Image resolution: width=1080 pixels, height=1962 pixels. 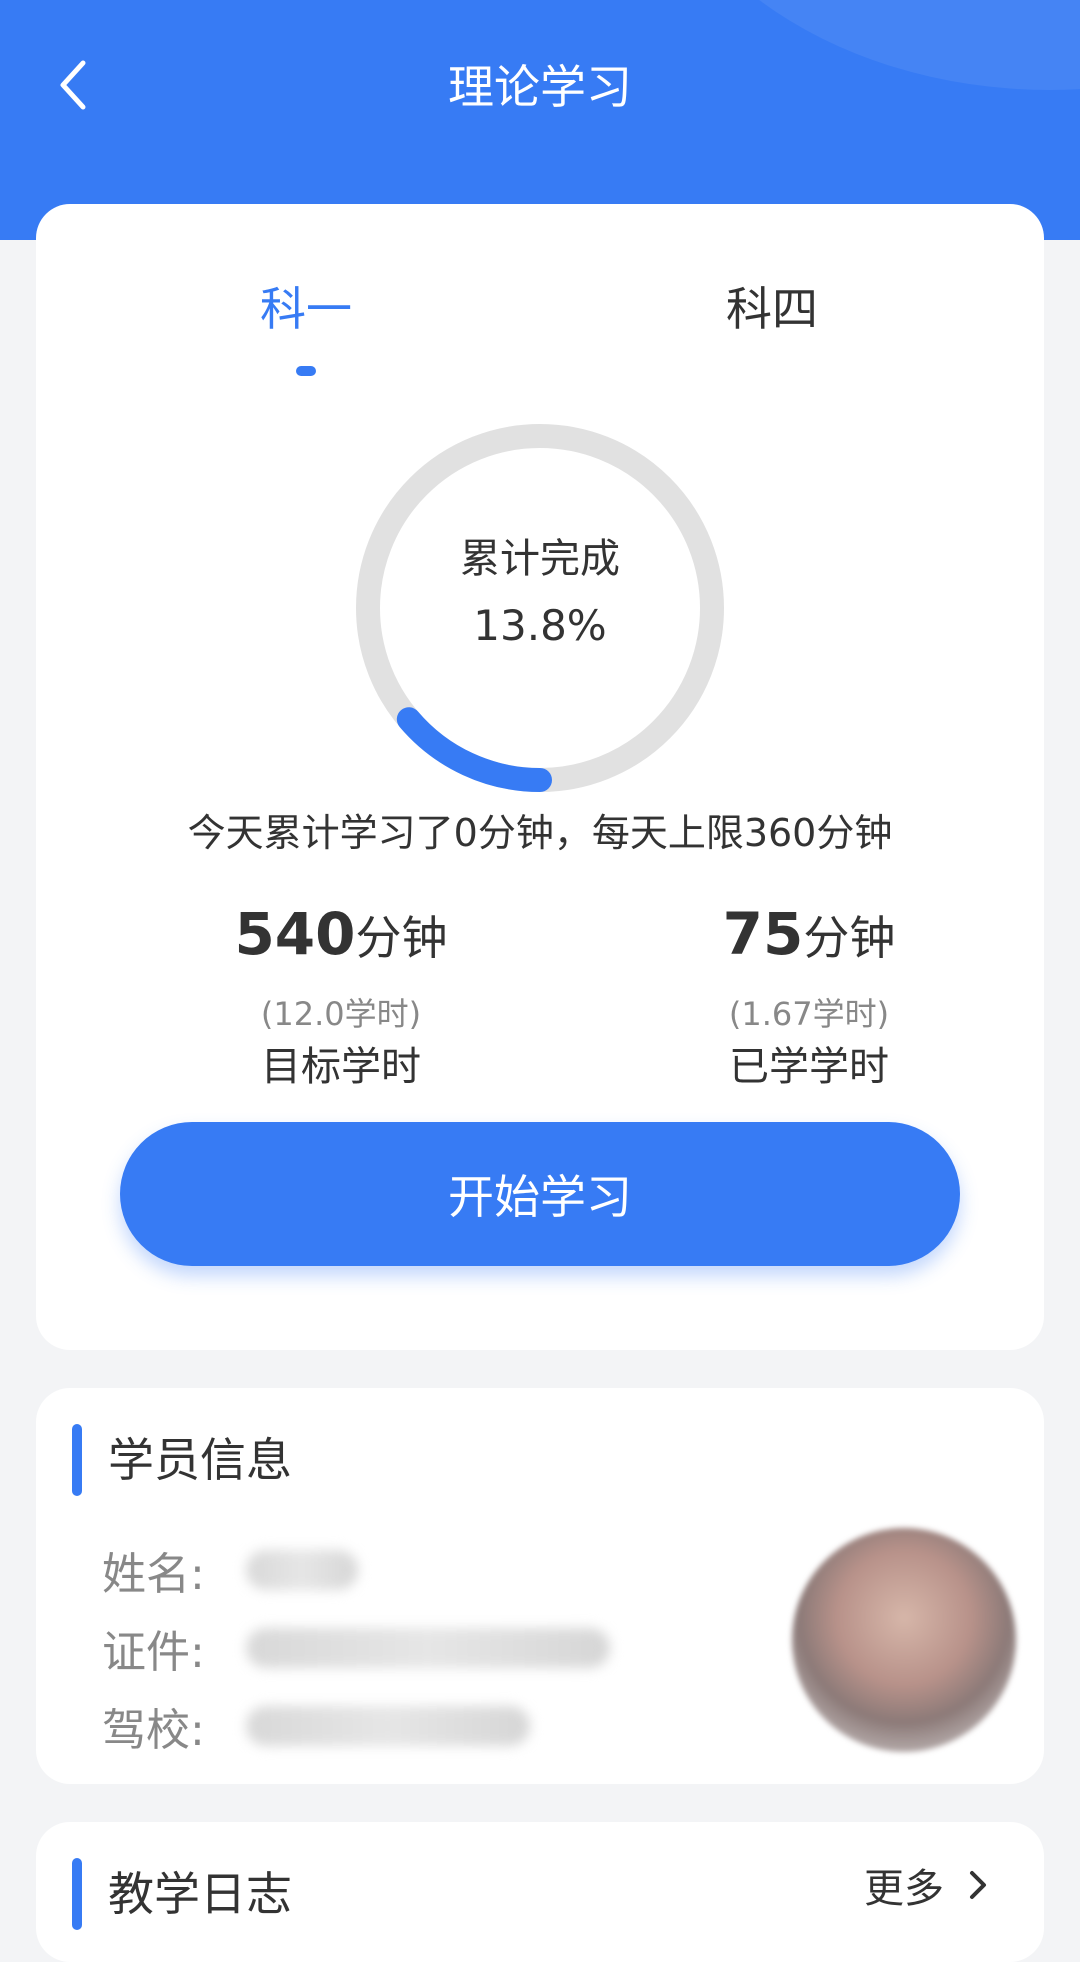 What do you see at coordinates (809, 1067) in the screenshot?
I see `learned-hours-caption: 已学学时` at bounding box center [809, 1067].